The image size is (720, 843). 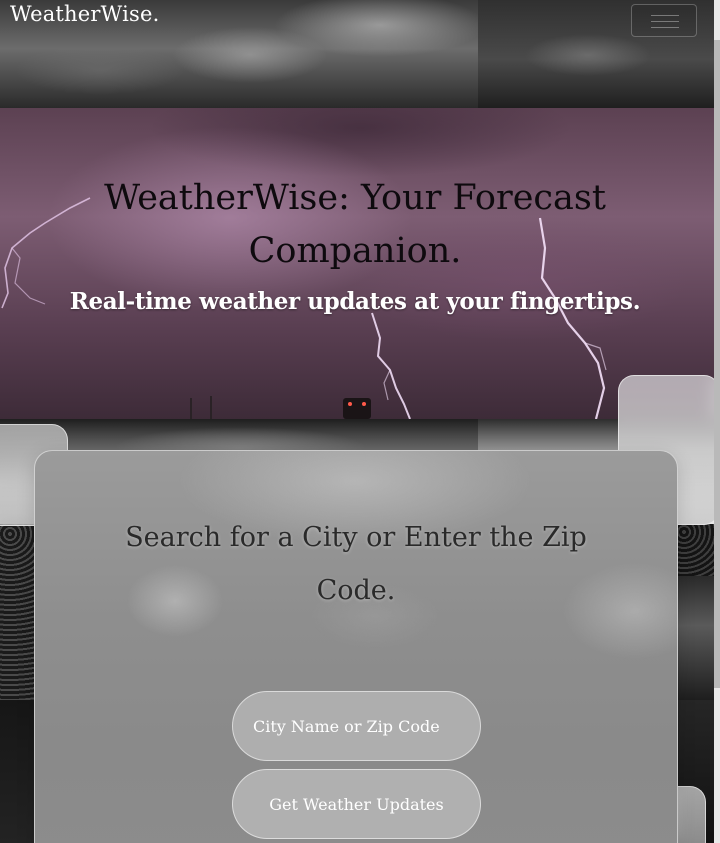 What do you see at coordinates (356, 564) in the screenshot?
I see `search-heading: Search for a City or Enter the Zip Code.` at bounding box center [356, 564].